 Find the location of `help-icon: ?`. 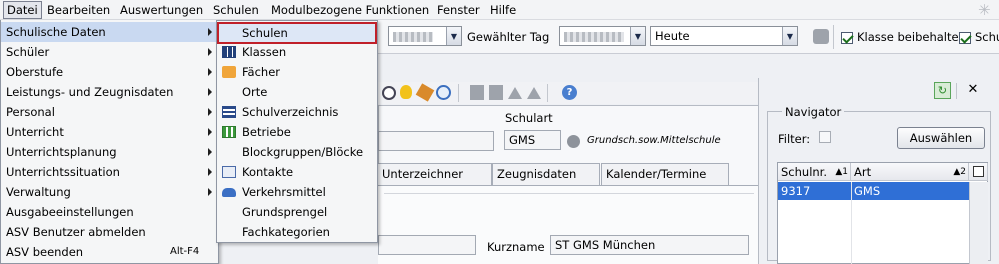

help-icon: ? is located at coordinates (569, 92).